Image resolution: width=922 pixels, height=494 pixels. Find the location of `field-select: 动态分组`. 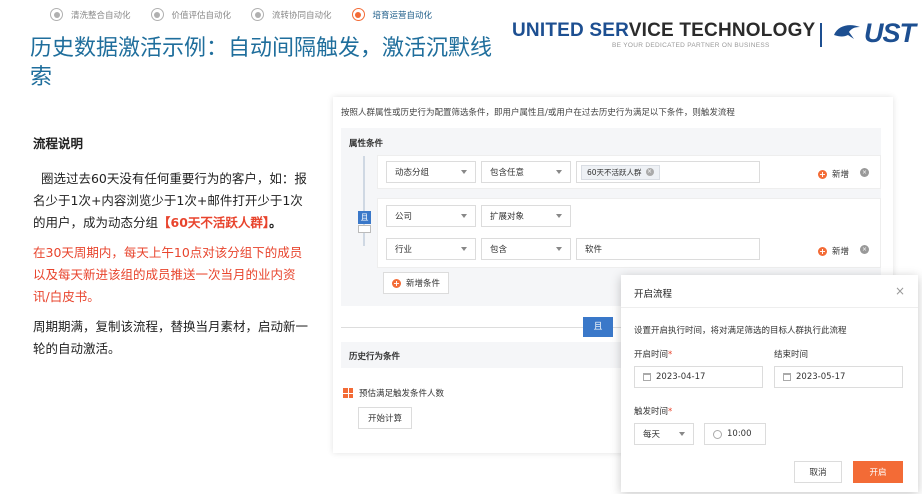

field-select: 动态分组 is located at coordinates (431, 172).